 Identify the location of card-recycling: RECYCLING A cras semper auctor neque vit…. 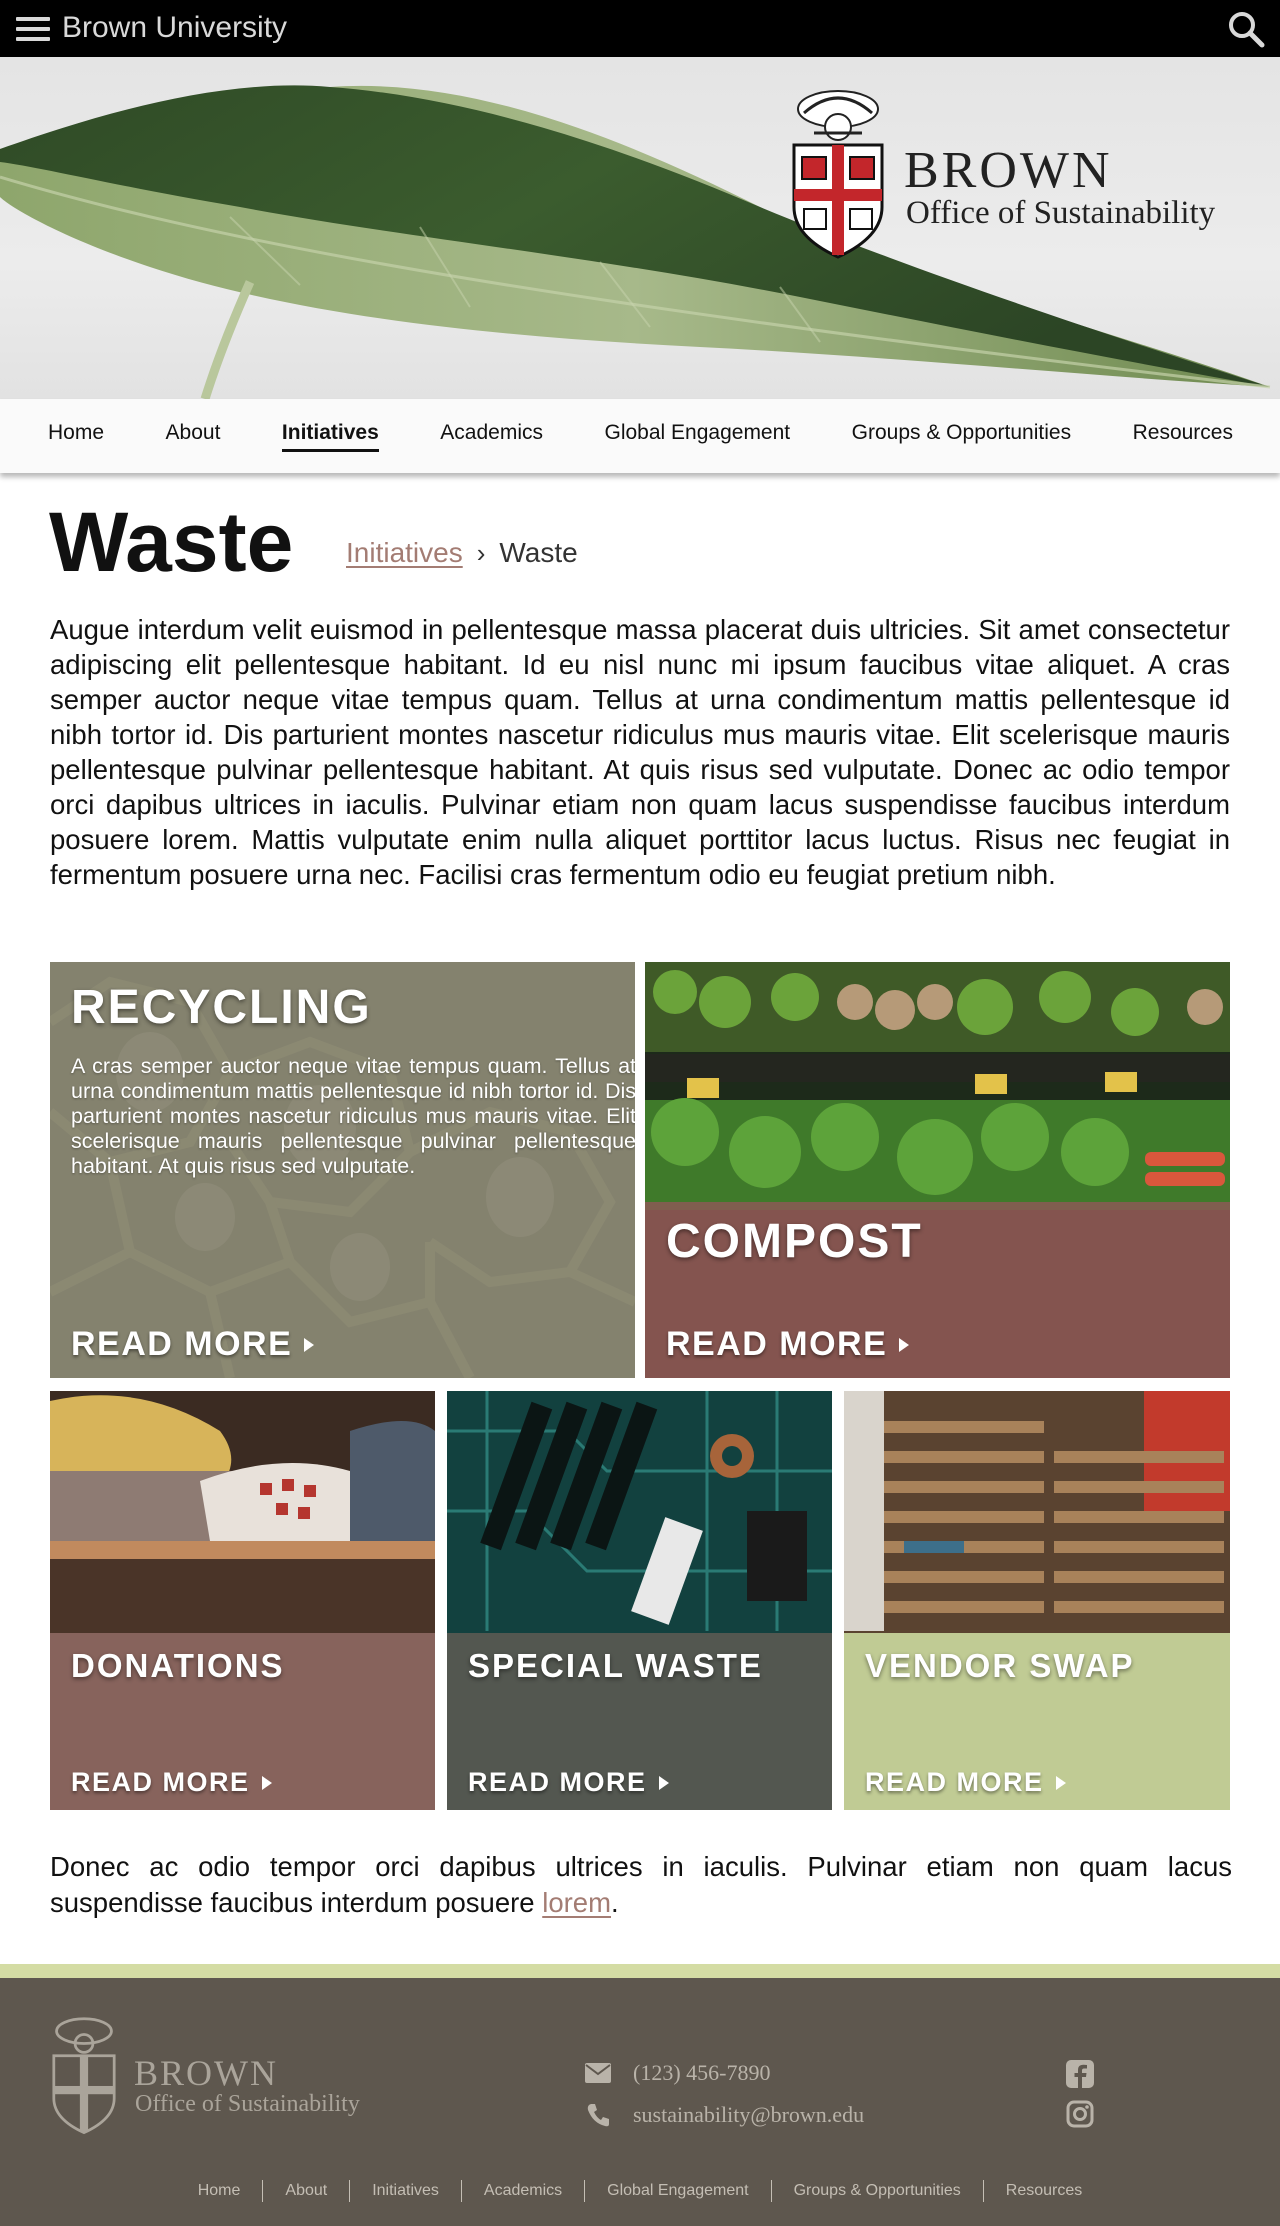
(342, 1170).